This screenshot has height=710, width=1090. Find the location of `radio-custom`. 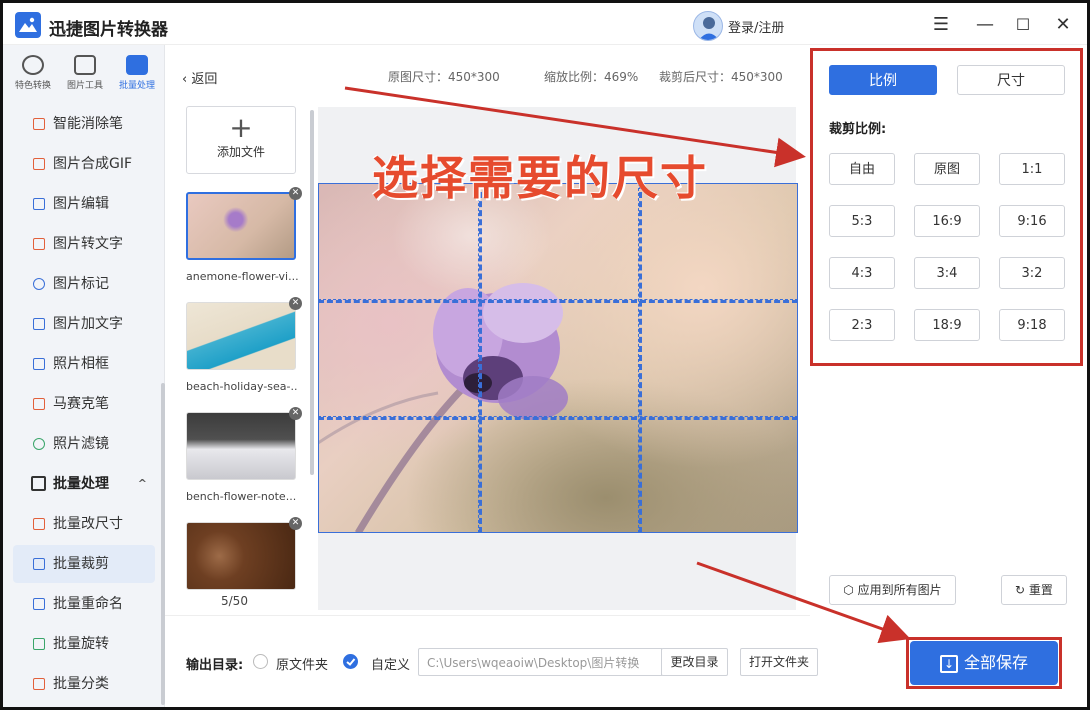

radio-custom is located at coordinates (350, 661).